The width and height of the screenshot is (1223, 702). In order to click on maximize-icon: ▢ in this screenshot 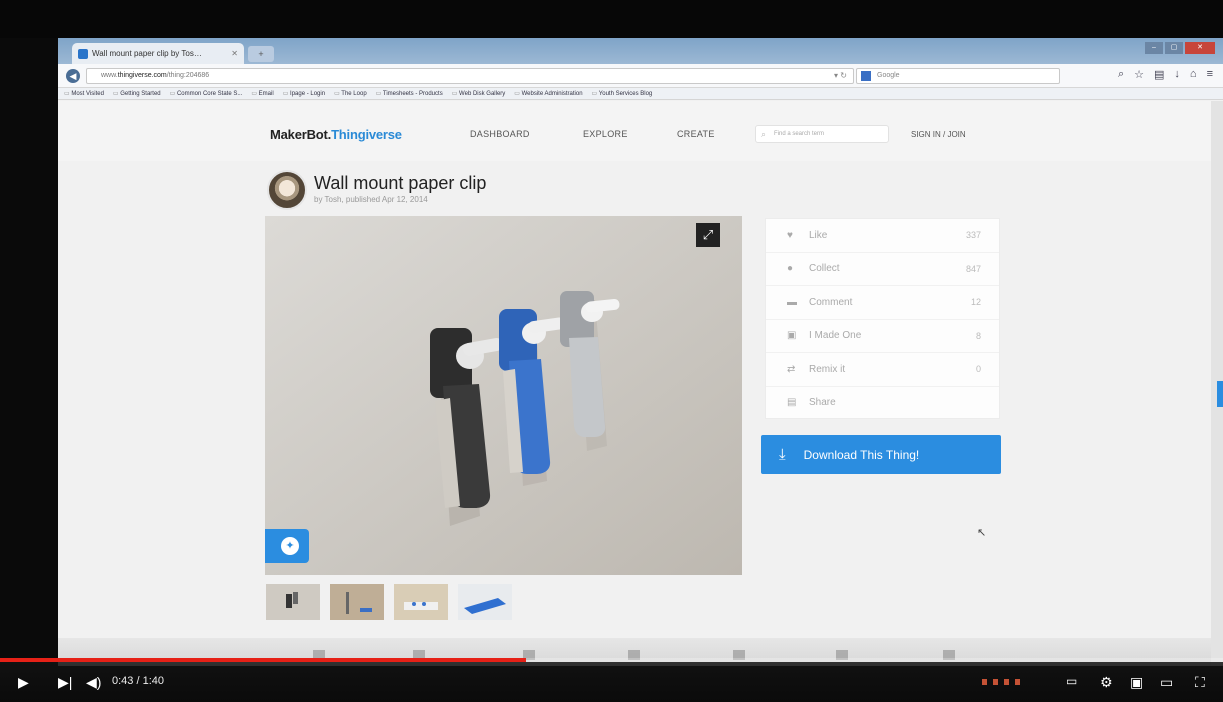, I will do `click(1174, 48)`.